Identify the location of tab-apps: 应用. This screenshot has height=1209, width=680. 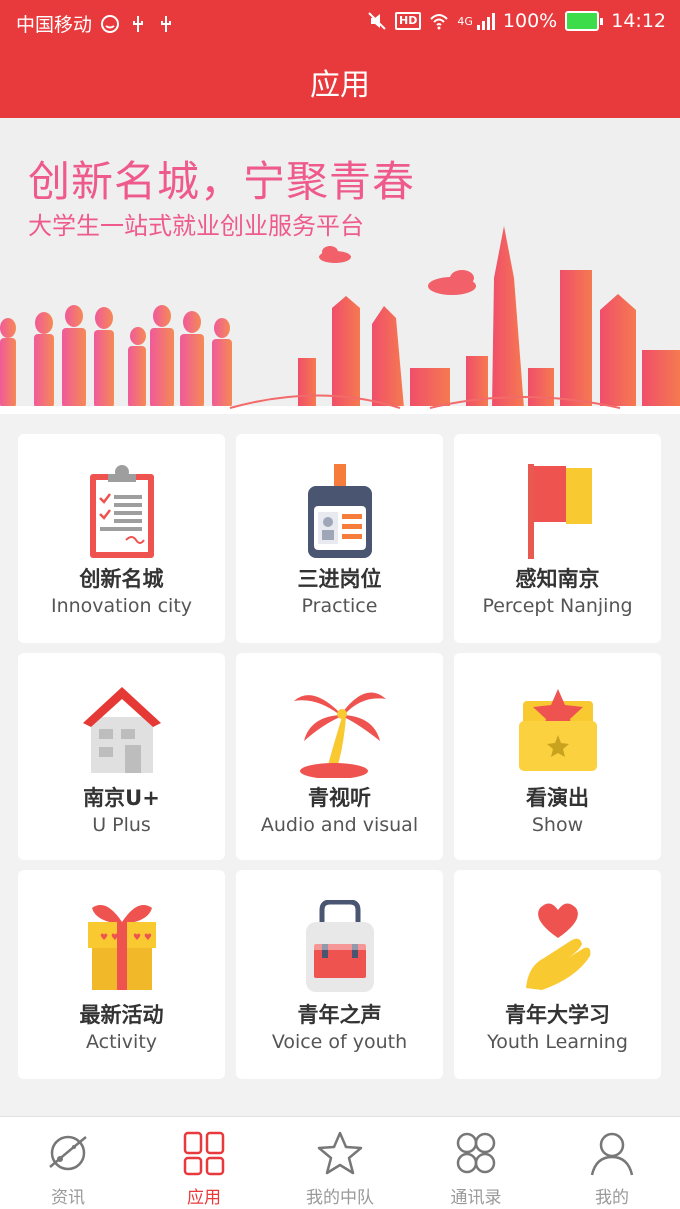
(204, 1163).